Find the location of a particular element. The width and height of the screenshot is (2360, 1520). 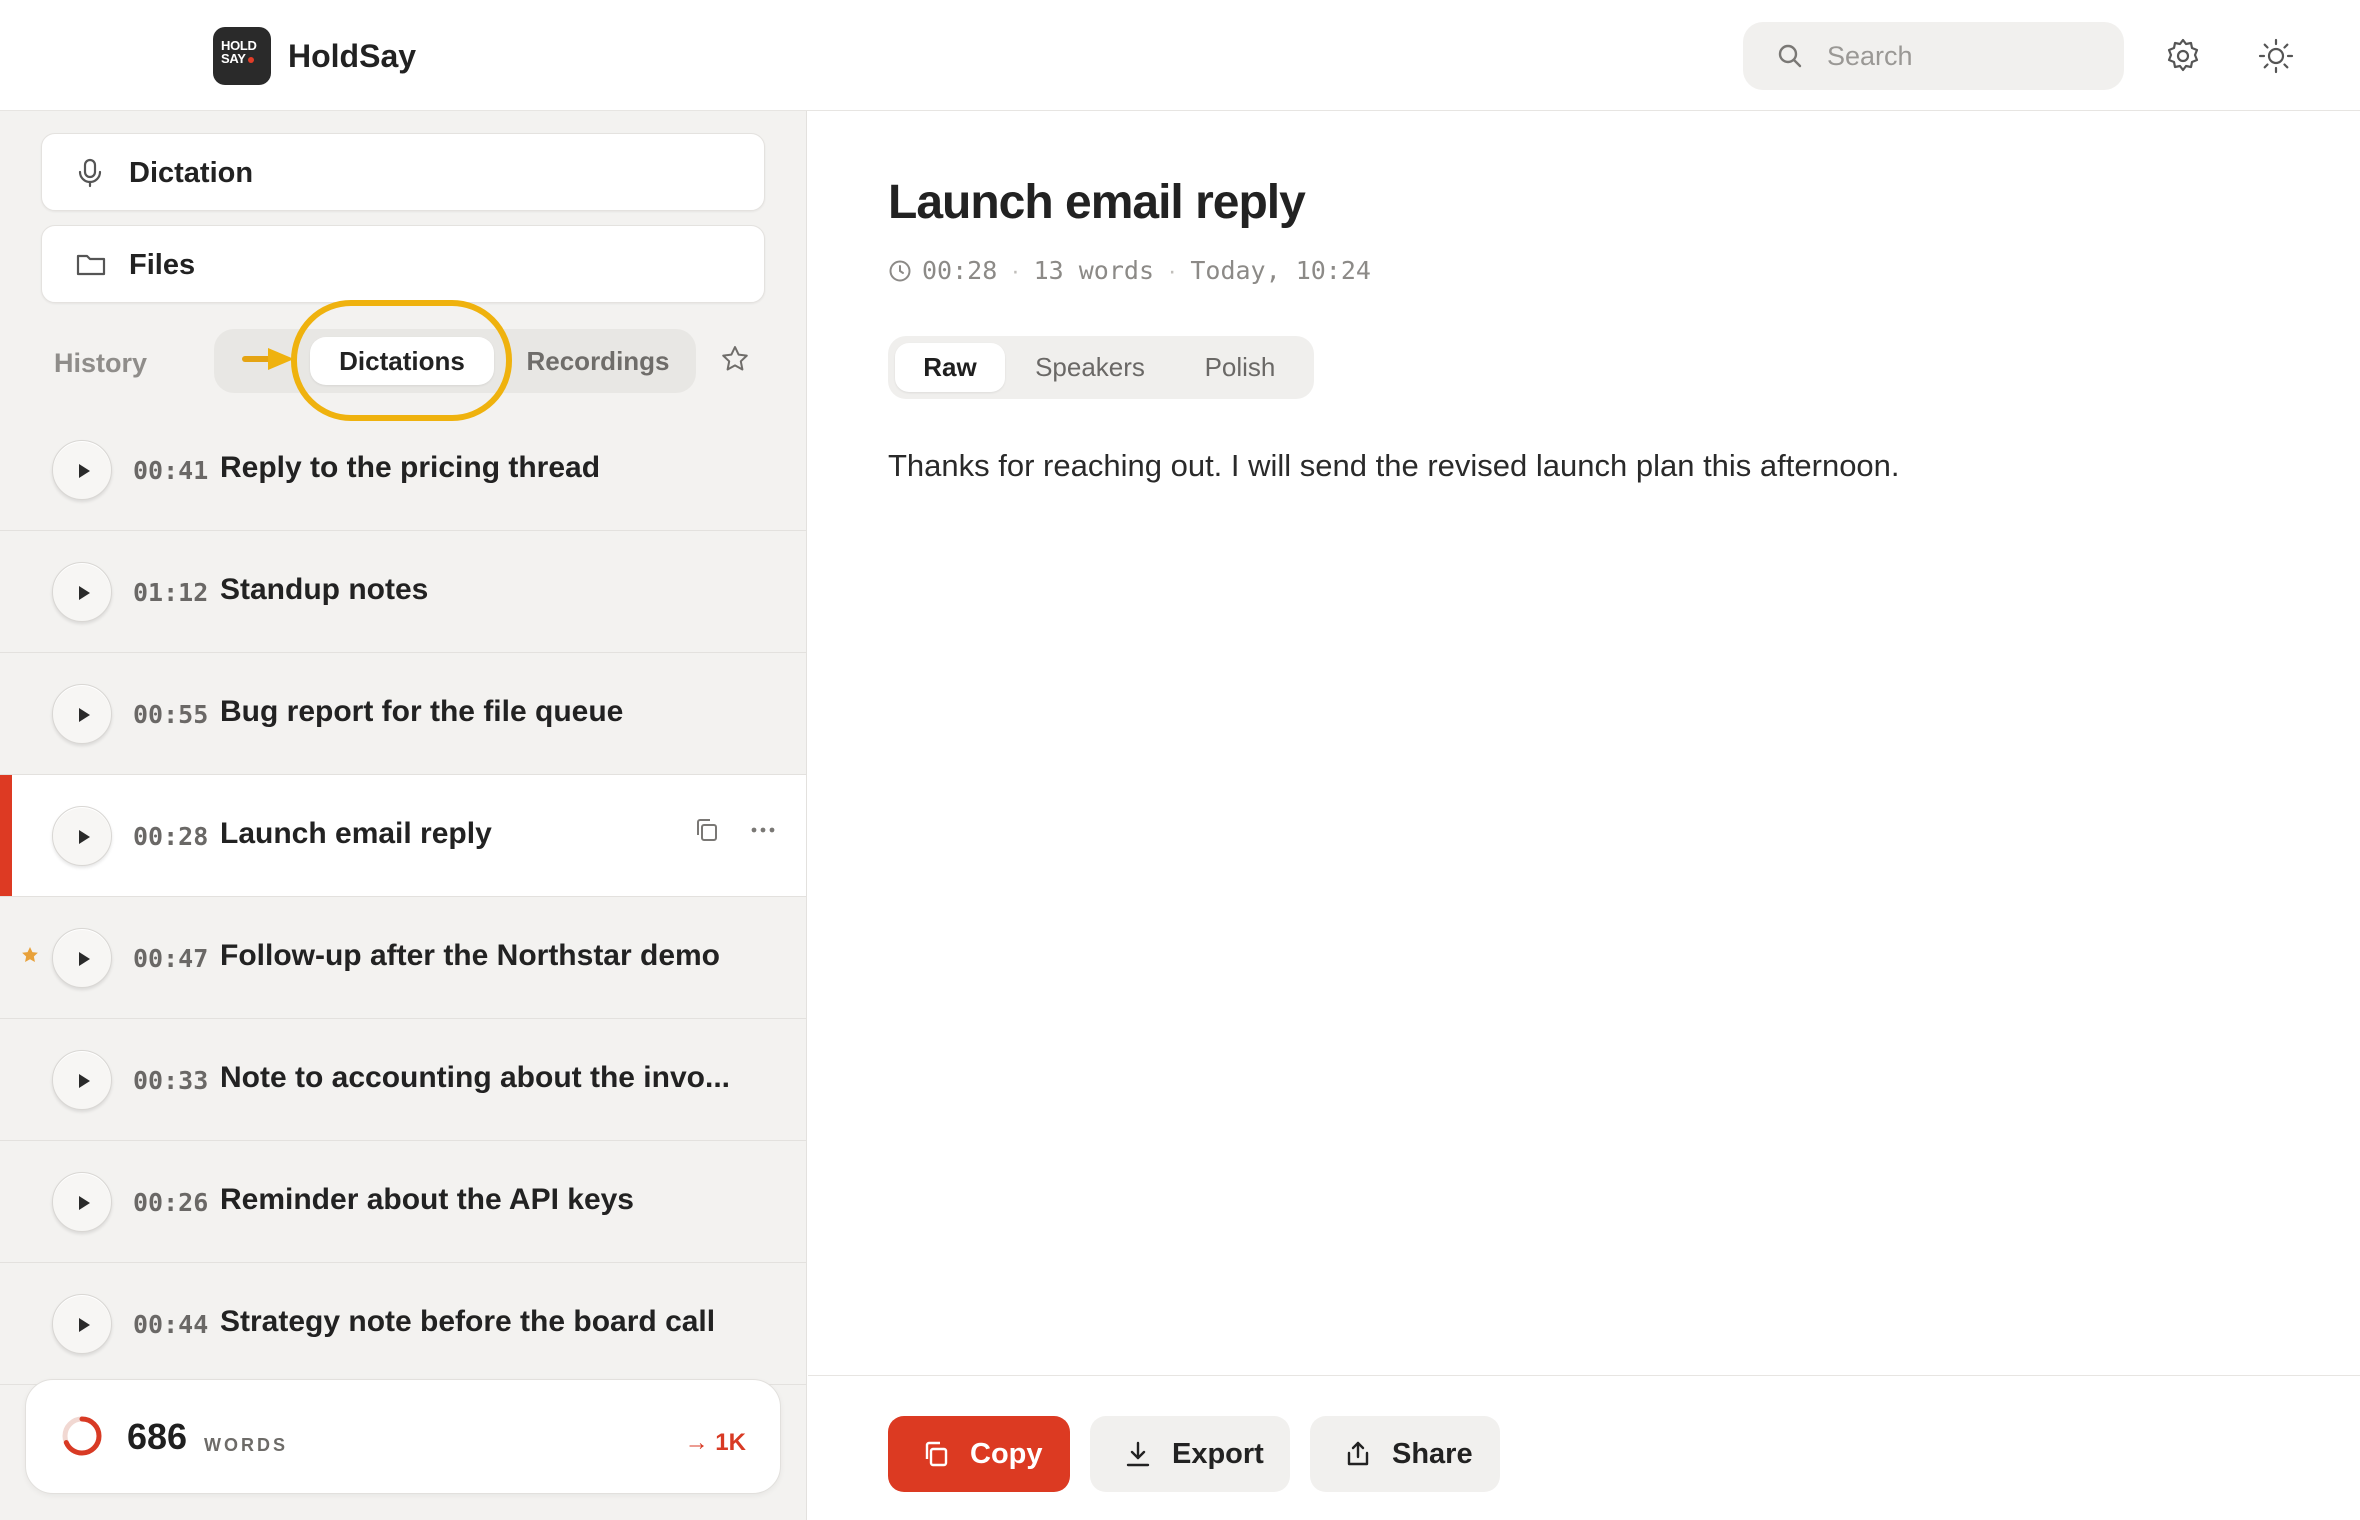

document-meta: 00:28 · 13 words · Today, 10:24 is located at coordinates (1129, 271).